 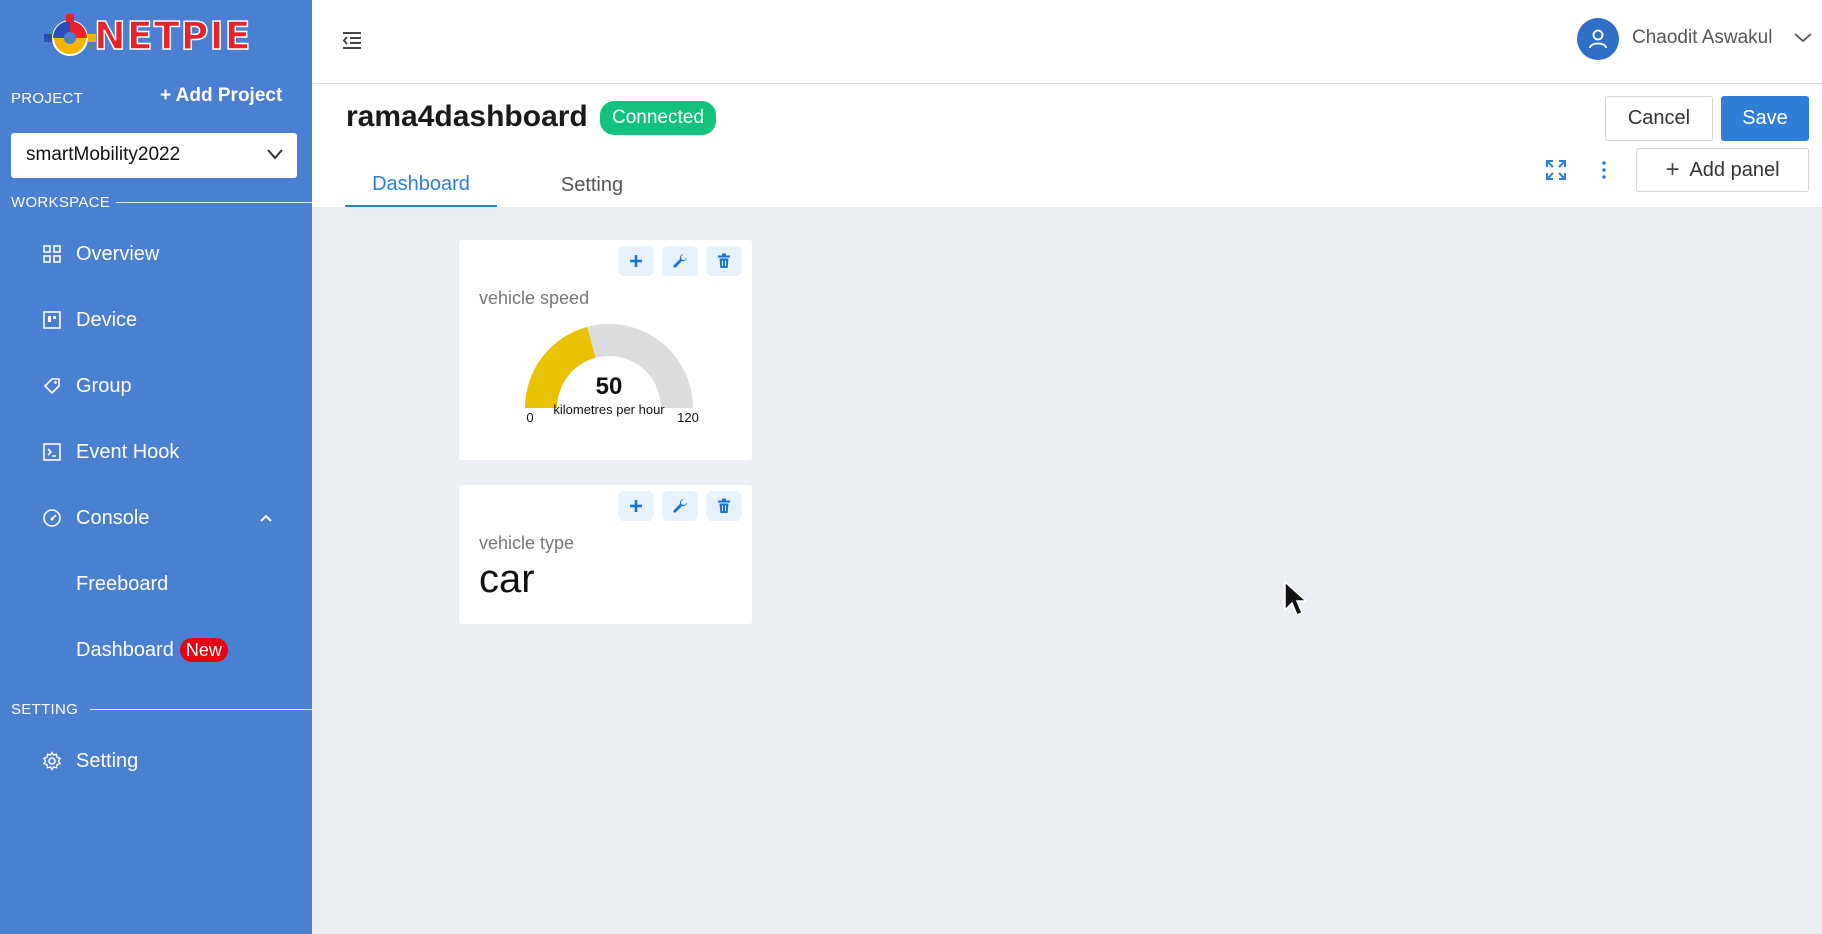 I want to click on panel-title: vehicle speed, so click(x=534, y=298).